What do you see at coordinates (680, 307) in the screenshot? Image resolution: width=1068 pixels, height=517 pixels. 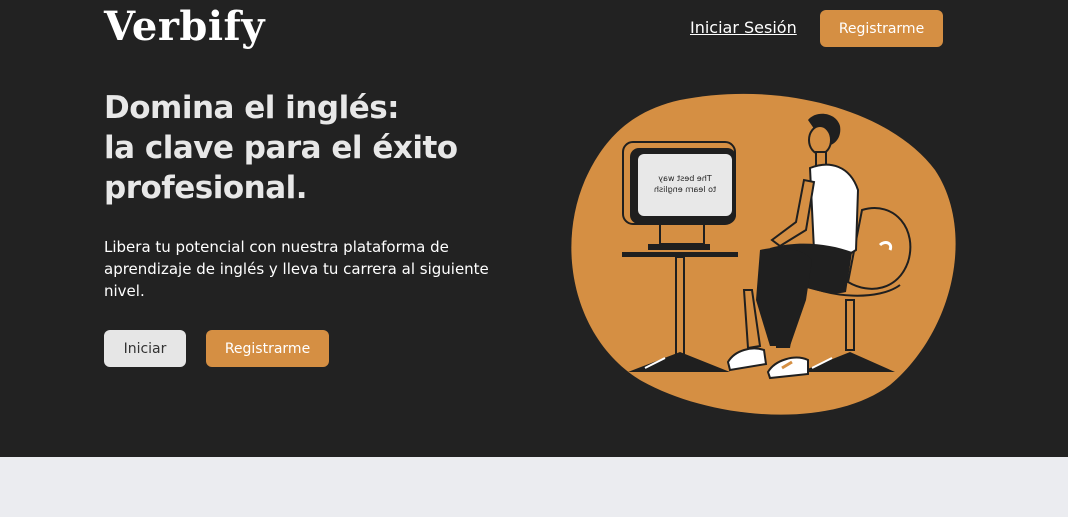 I see `desk-leg` at bounding box center [680, 307].